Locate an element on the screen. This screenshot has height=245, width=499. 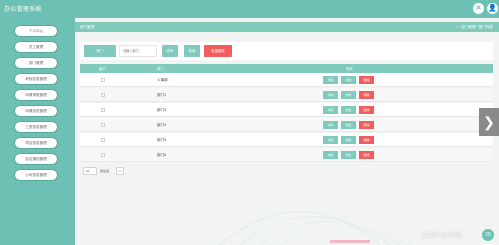
top-navigation-bar: 办公管理系统 ✕ 👤 is located at coordinates (249, 9).